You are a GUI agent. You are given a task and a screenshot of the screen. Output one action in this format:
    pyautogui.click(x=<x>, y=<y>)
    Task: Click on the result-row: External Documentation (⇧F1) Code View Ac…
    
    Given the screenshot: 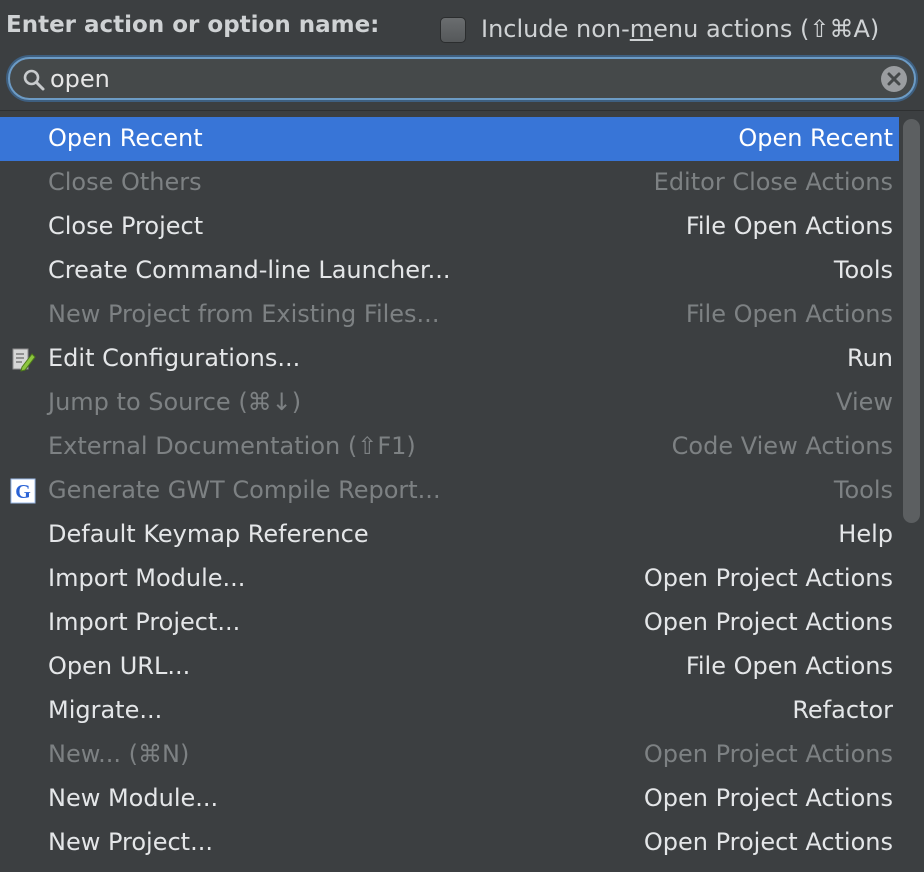 What is the action you would take?
    pyautogui.click(x=449, y=447)
    